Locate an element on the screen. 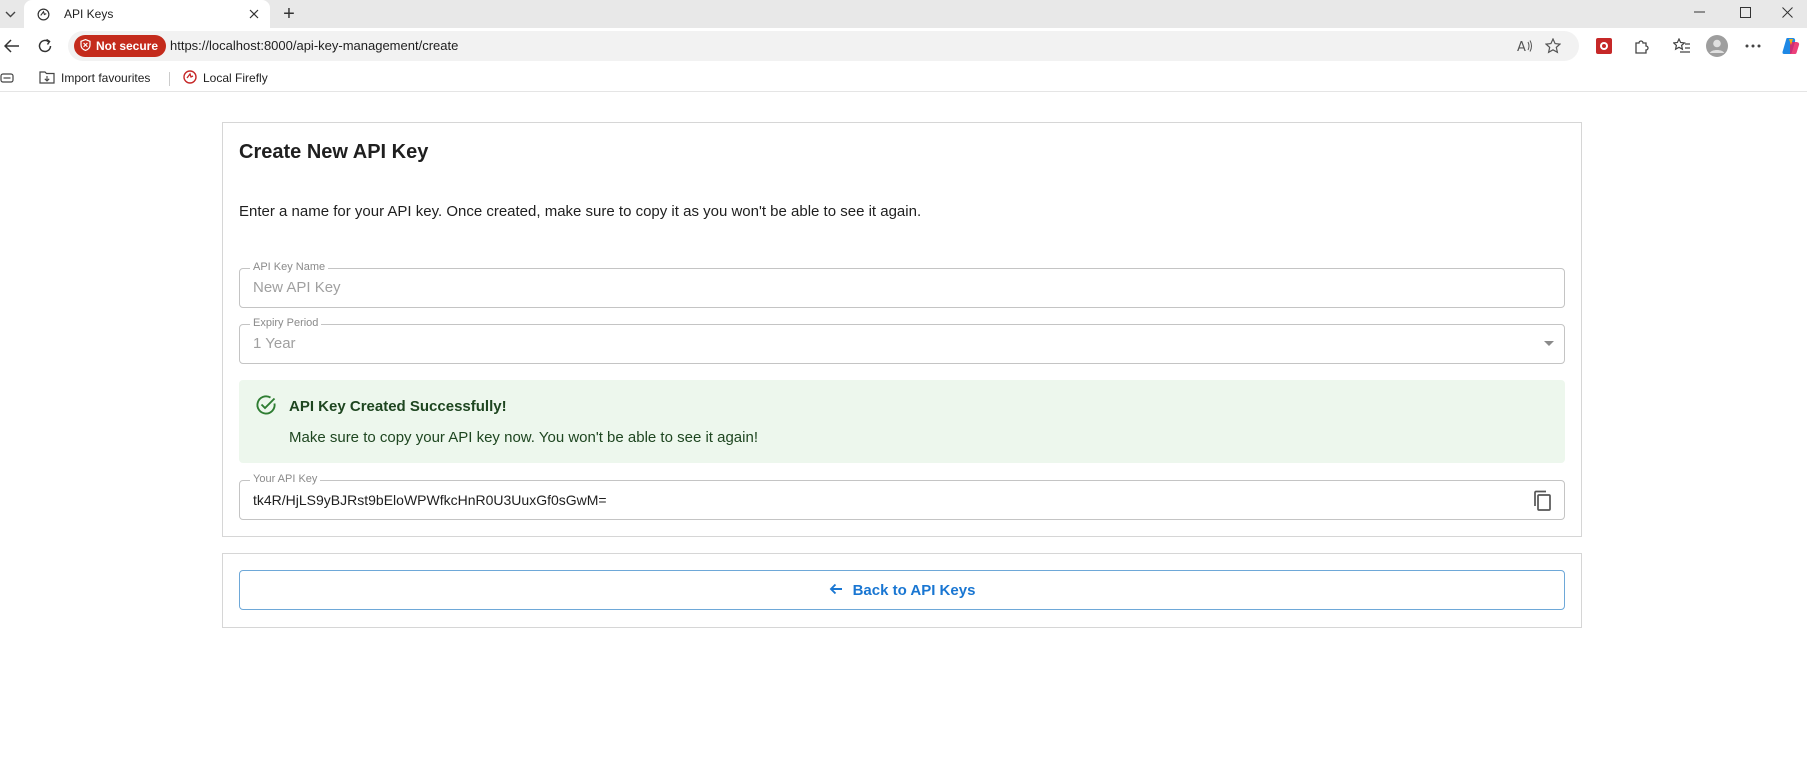  back-button-label: Back to API Keys is located at coordinates (914, 590).